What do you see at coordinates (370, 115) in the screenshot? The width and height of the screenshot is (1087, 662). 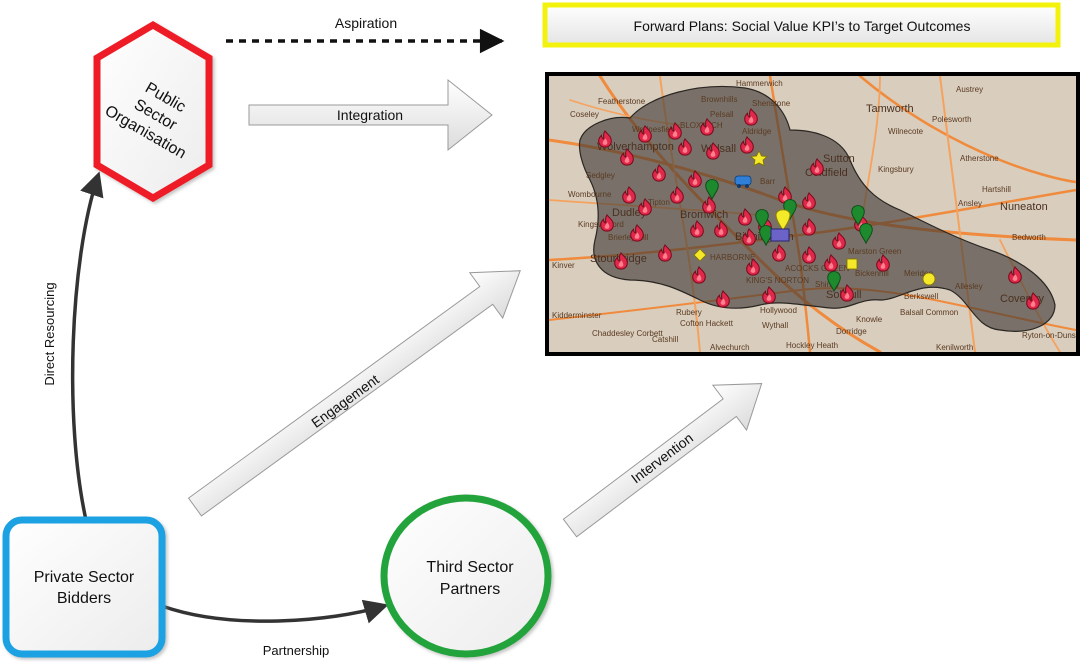 I see `integration-label: Integration` at bounding box center [370, 115].